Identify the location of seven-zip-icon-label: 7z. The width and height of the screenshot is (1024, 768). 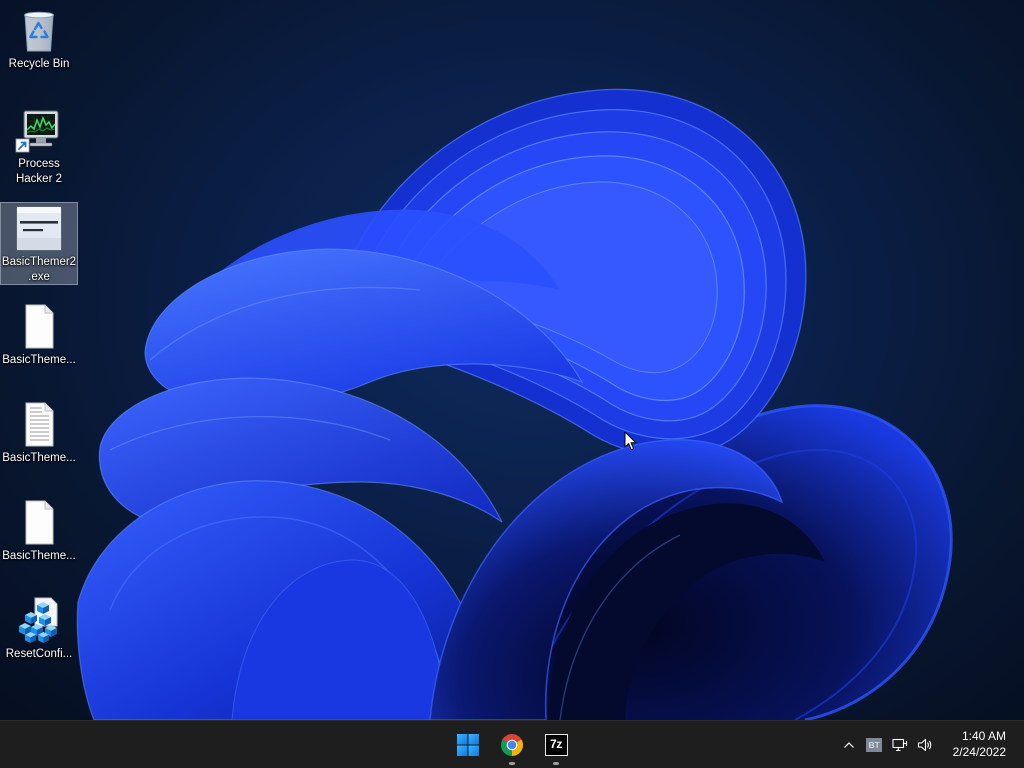
(556, 744).